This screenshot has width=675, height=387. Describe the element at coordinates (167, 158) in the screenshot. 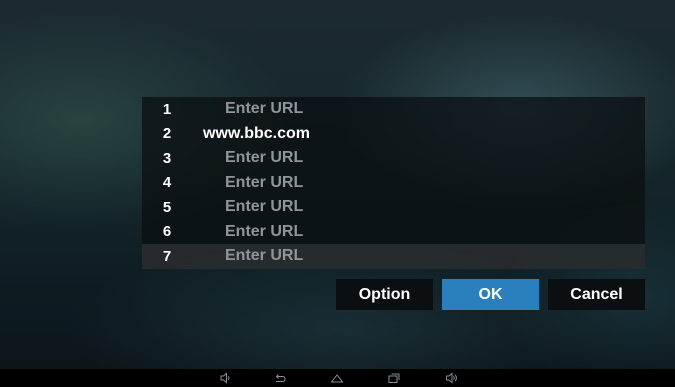

I see `row-number: 3` at that location.